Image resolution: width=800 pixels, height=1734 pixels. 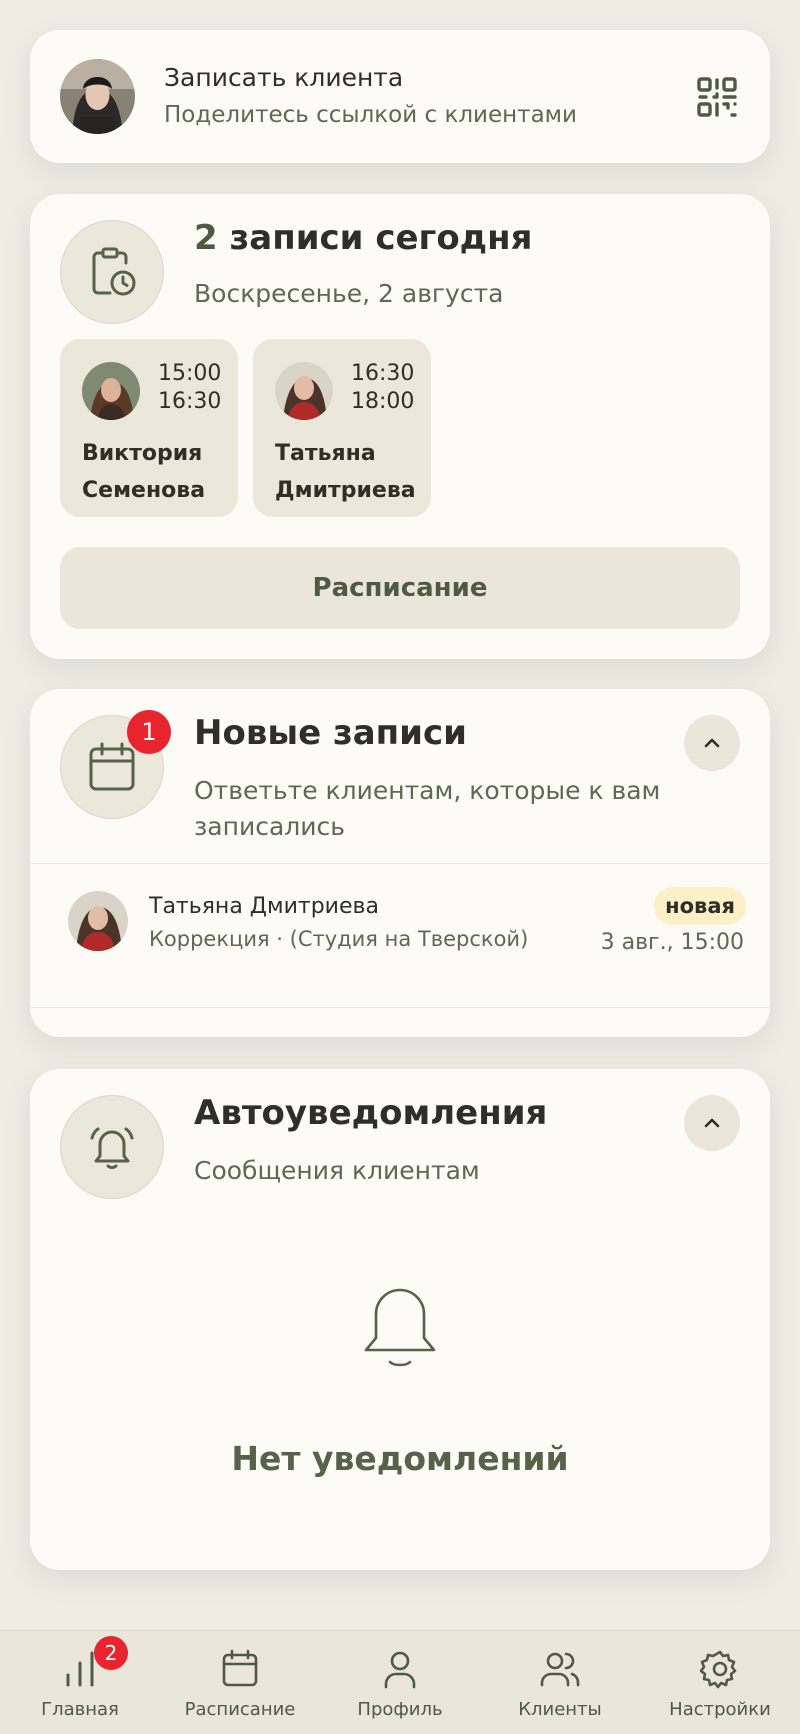 I want to click on bell-icon-circle, so click(x=112, y=1147).